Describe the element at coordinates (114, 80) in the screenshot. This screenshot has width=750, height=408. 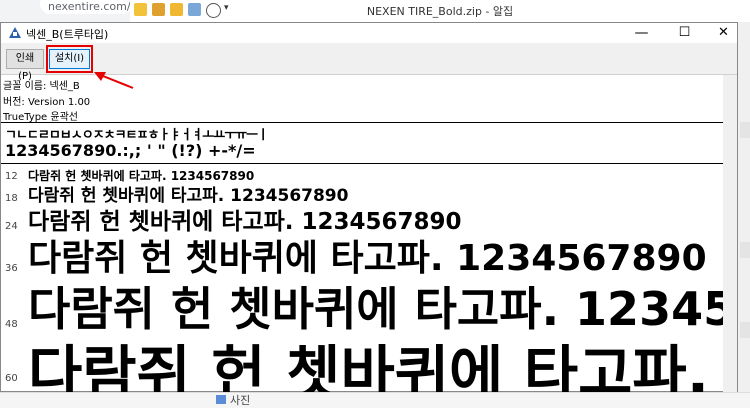
I see `annotation-arrow` at that location.